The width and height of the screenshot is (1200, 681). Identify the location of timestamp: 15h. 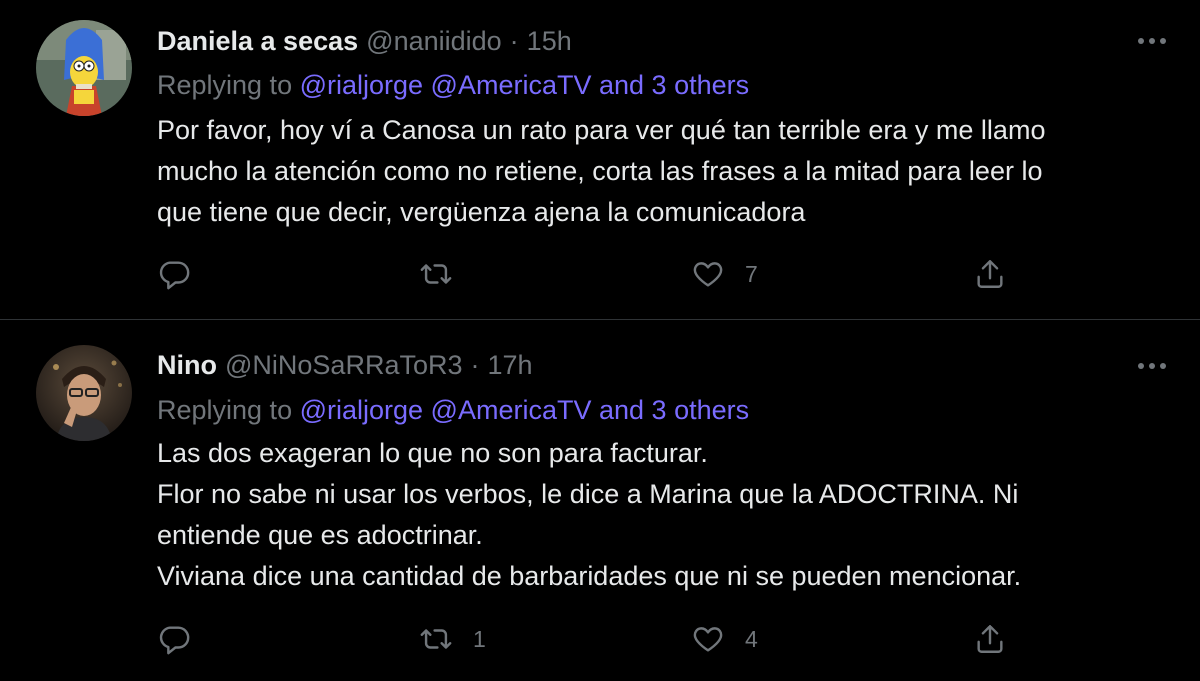
(549, 41).